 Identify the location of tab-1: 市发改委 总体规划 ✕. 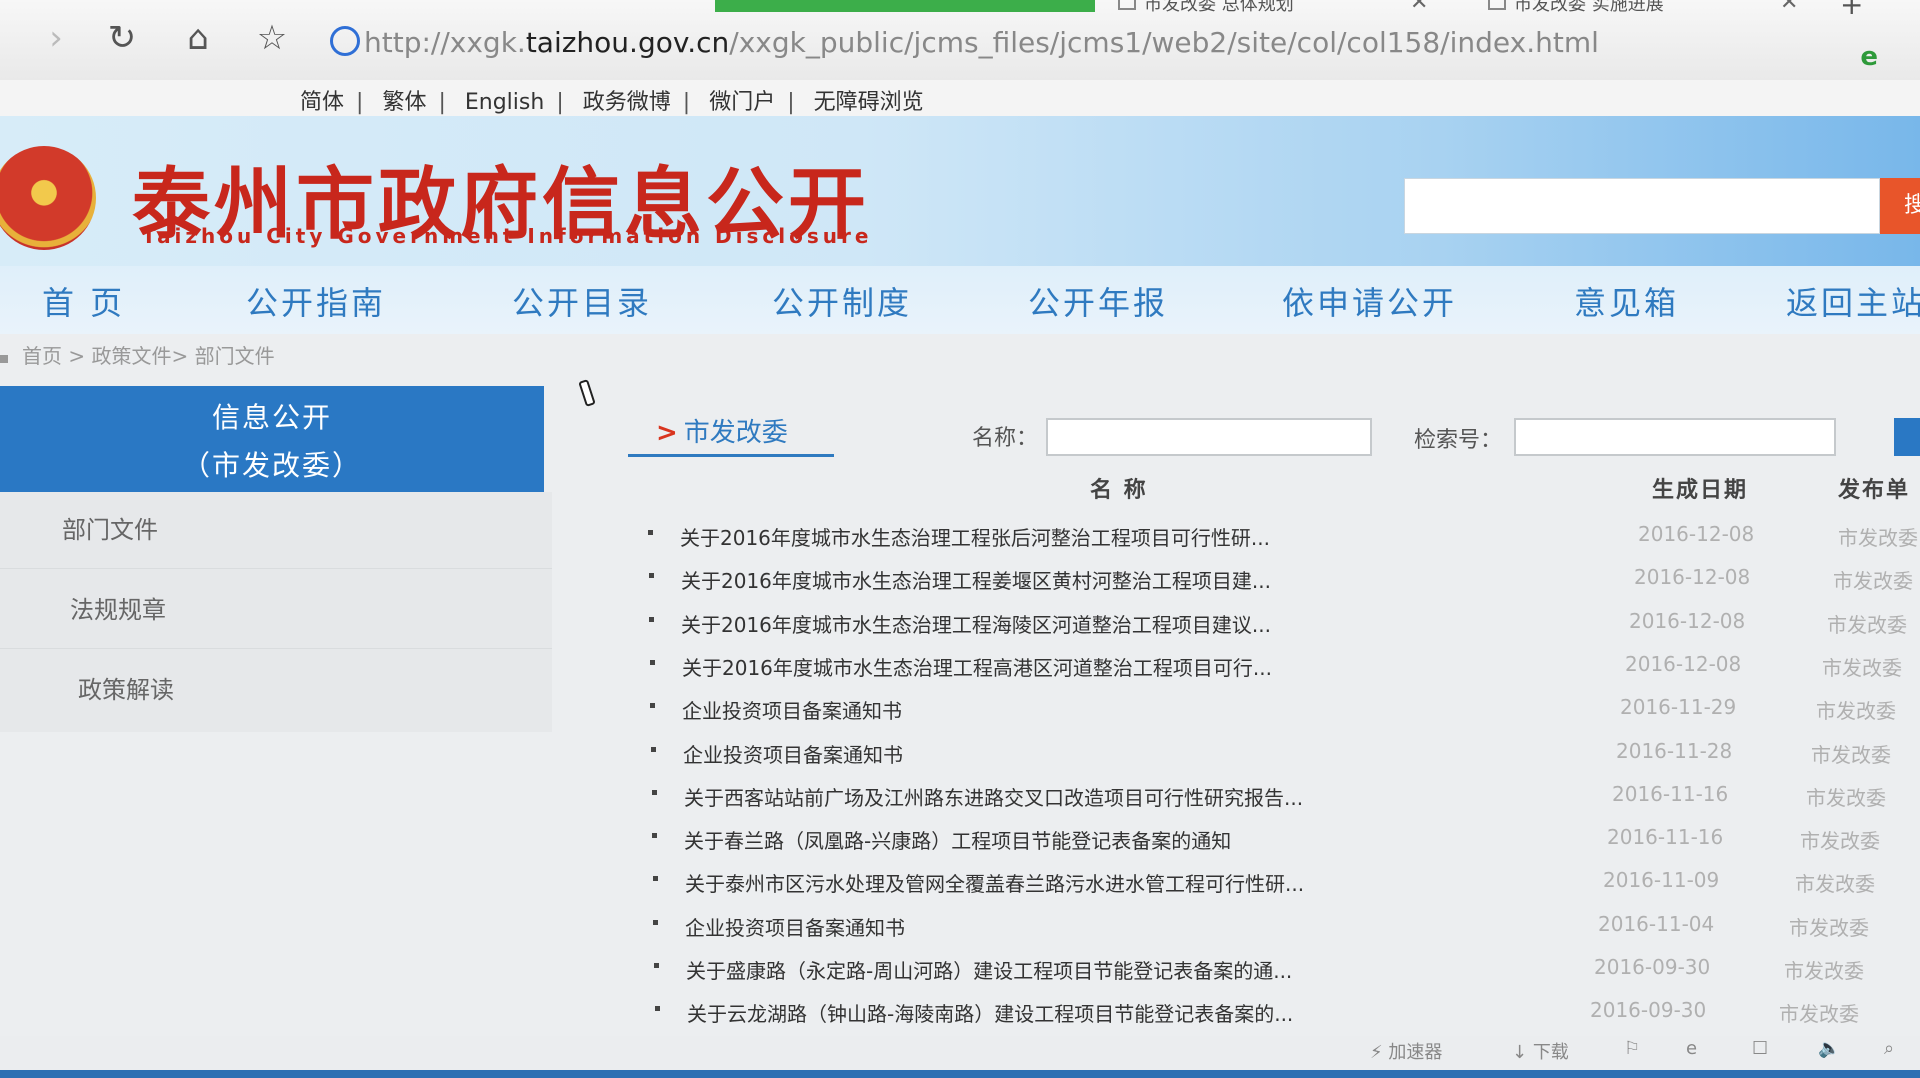
(1270, 7).